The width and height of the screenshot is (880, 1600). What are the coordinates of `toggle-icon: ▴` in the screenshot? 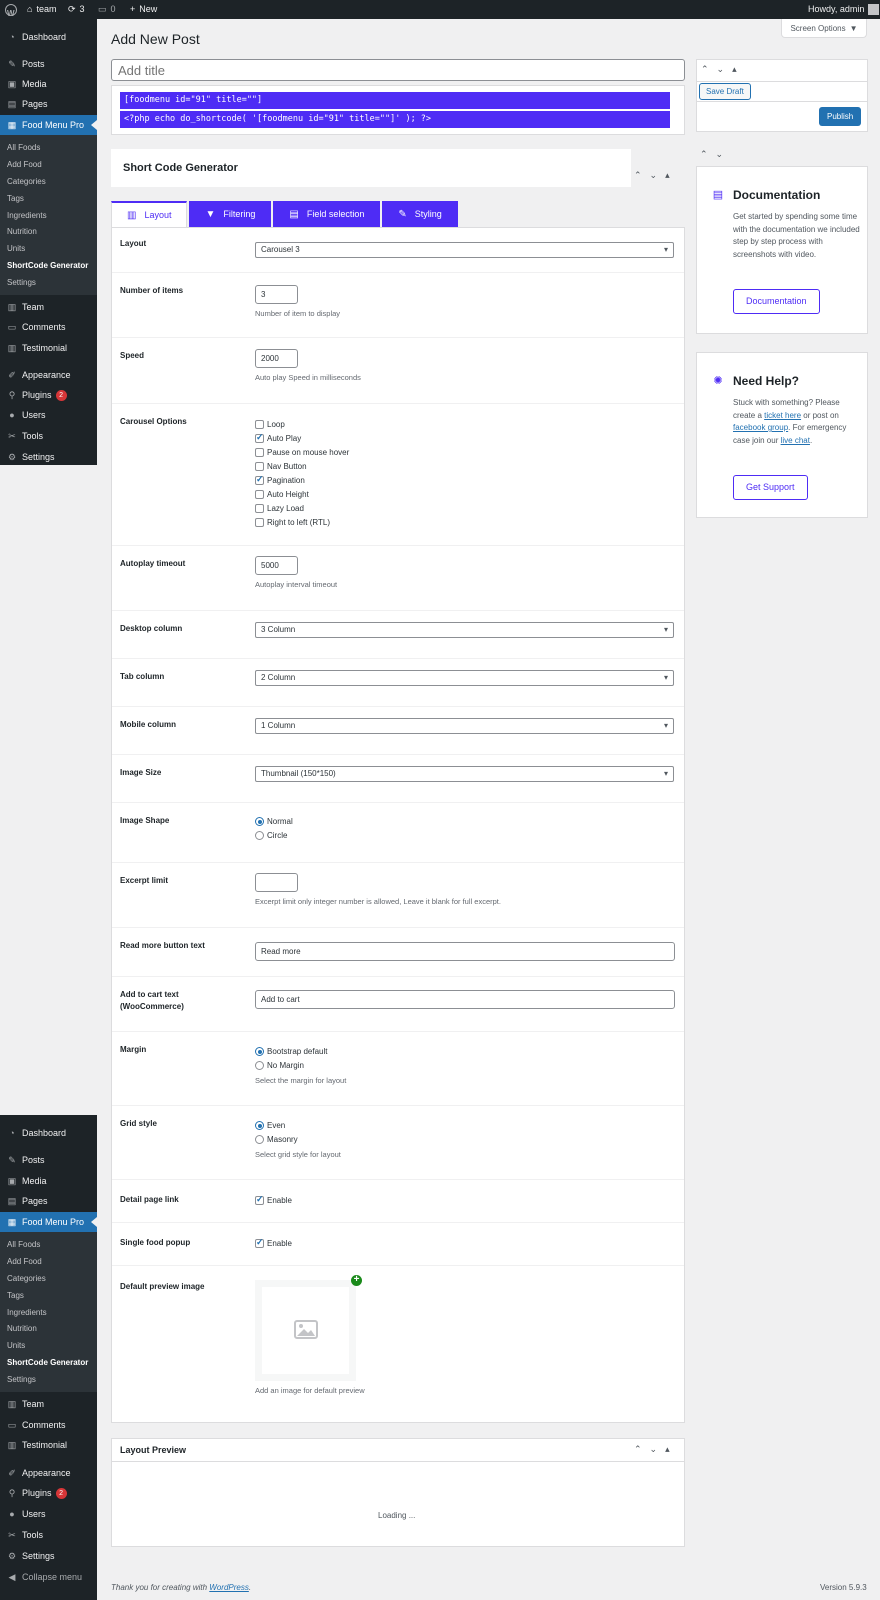 It's located at (667, 175).